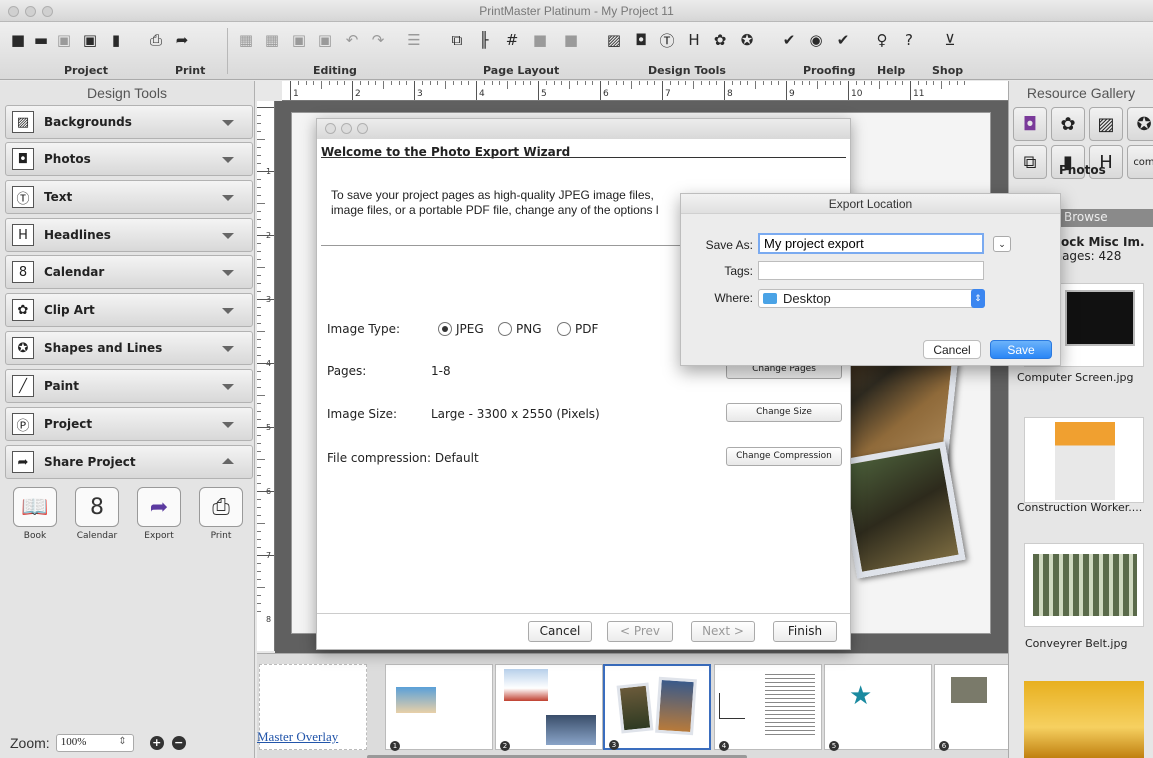 The height and width of the screenshot is (758, 1153). I want to click on share-calendar-button: 8 Calendar, so click(97, 514).